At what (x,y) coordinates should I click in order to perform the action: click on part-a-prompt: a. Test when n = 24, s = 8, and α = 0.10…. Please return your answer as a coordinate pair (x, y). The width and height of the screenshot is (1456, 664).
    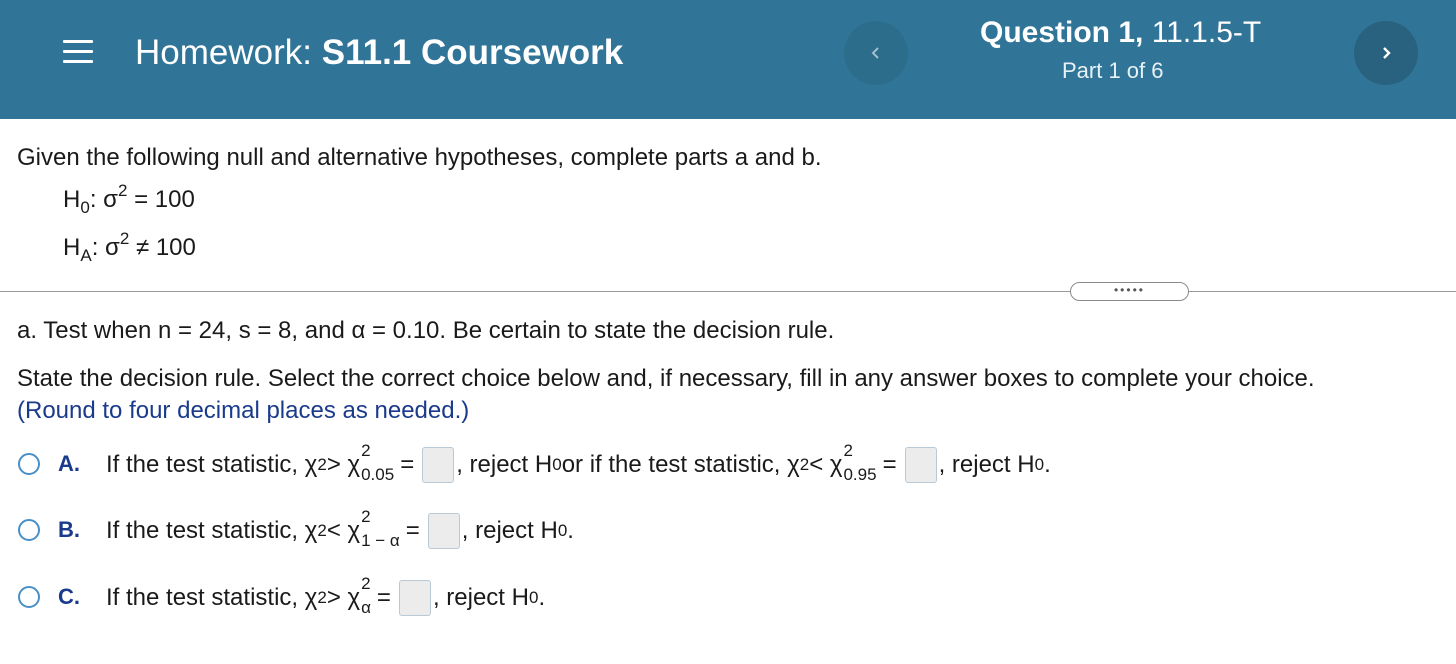
    Looking at the image, I should click on (426, 330).